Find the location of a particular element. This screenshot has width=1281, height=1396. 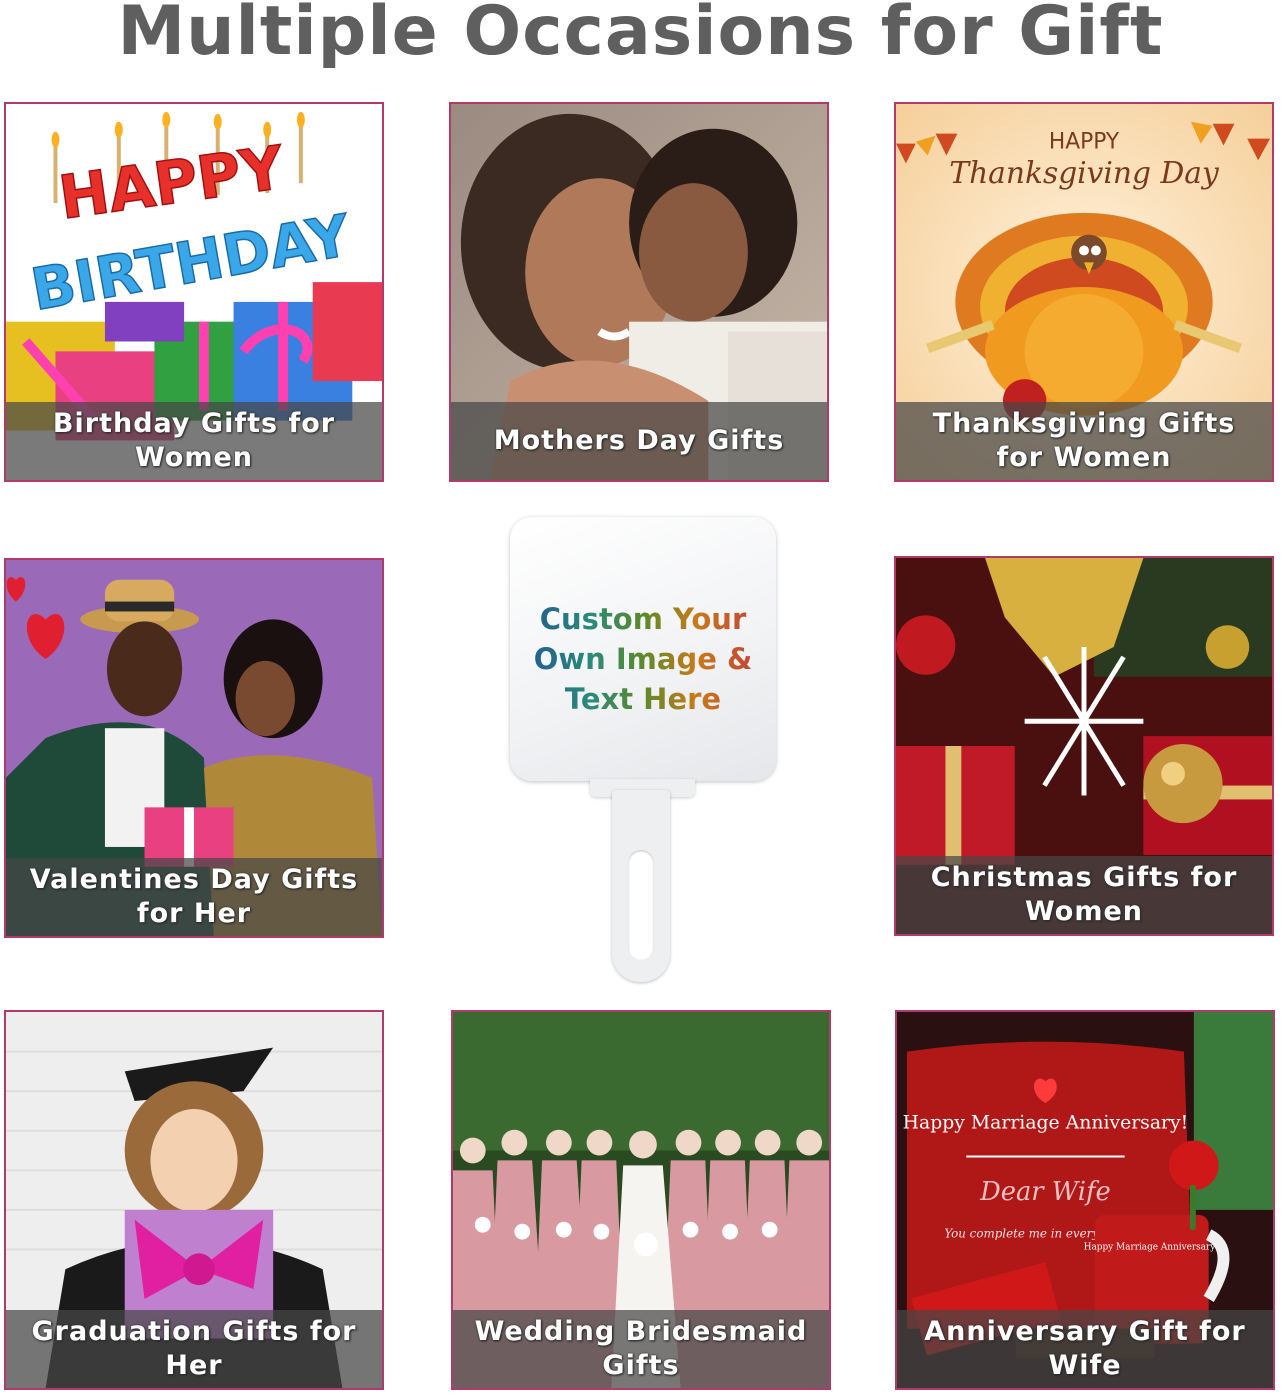

thanksgiving-script-text: Thanksgiving Day is located at coordinates (1084, 172).